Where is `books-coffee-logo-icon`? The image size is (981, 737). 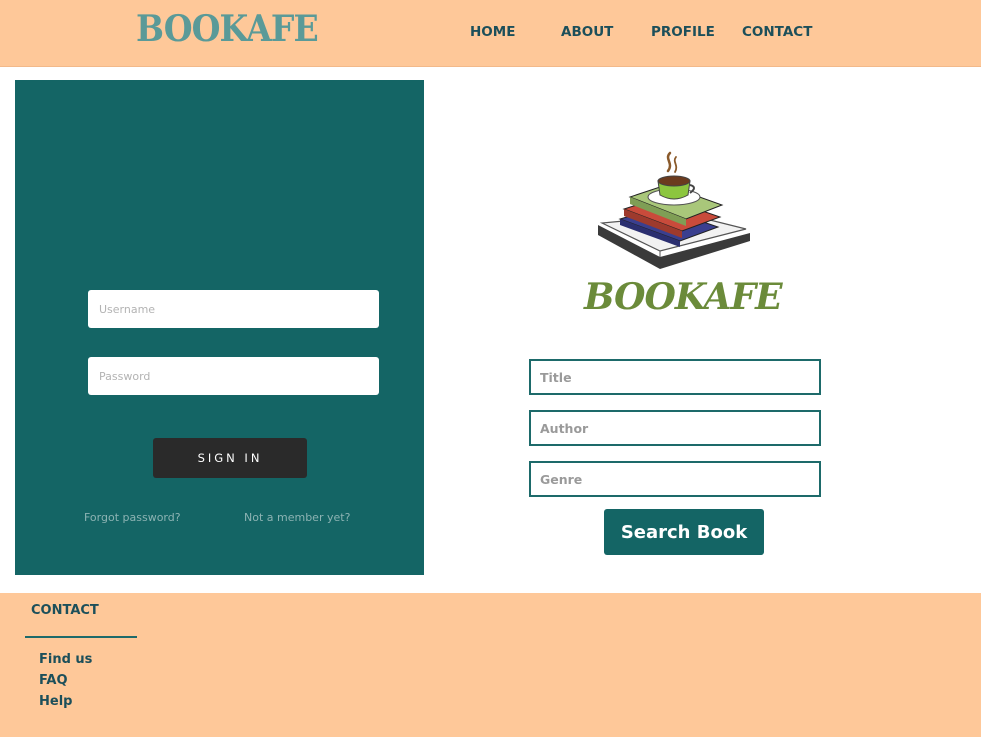 books-coffee-logo-icon is located at coordinates (674, 210).